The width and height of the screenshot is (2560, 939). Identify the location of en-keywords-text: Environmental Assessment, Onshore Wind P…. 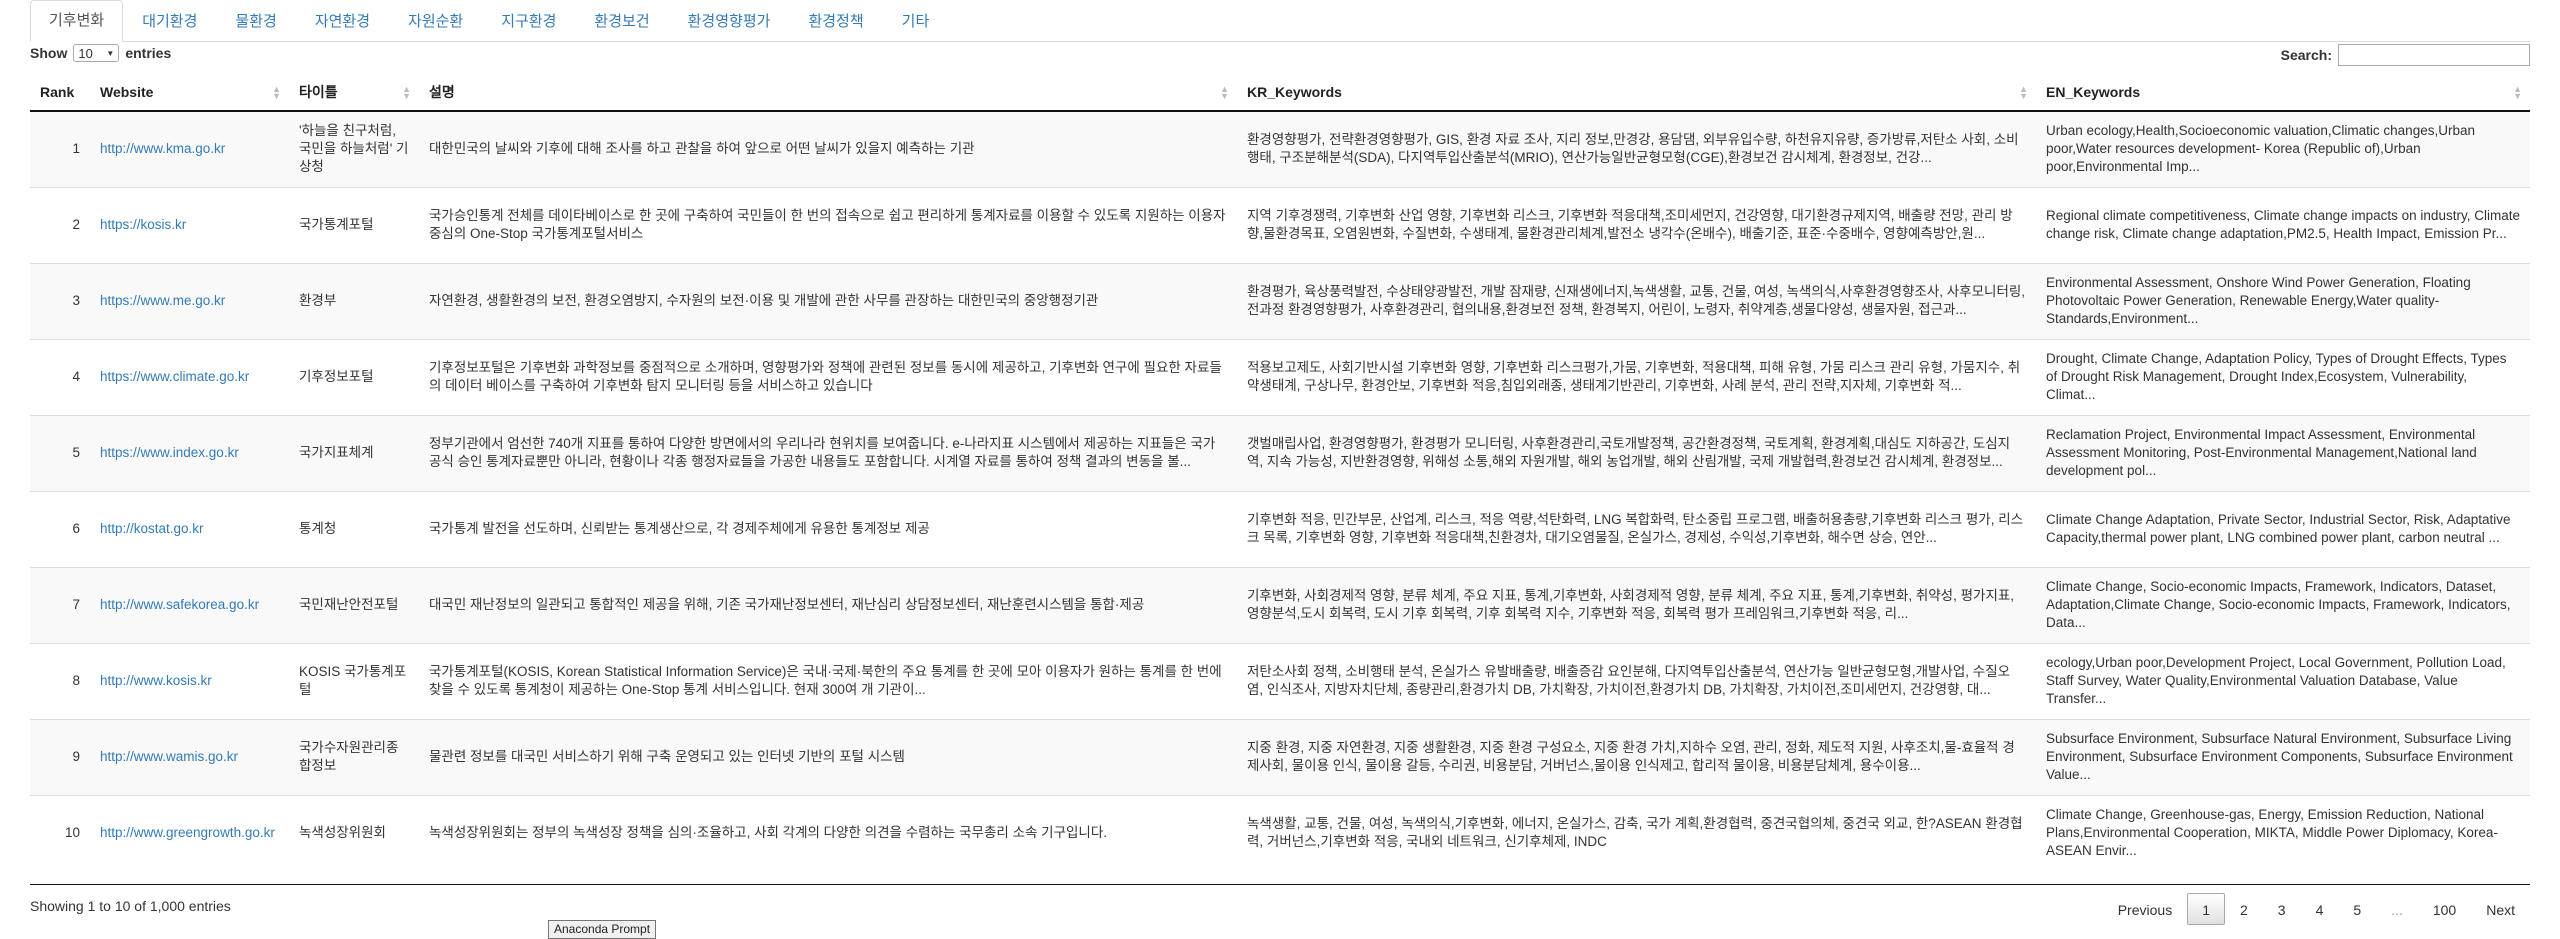
(2258, 300).